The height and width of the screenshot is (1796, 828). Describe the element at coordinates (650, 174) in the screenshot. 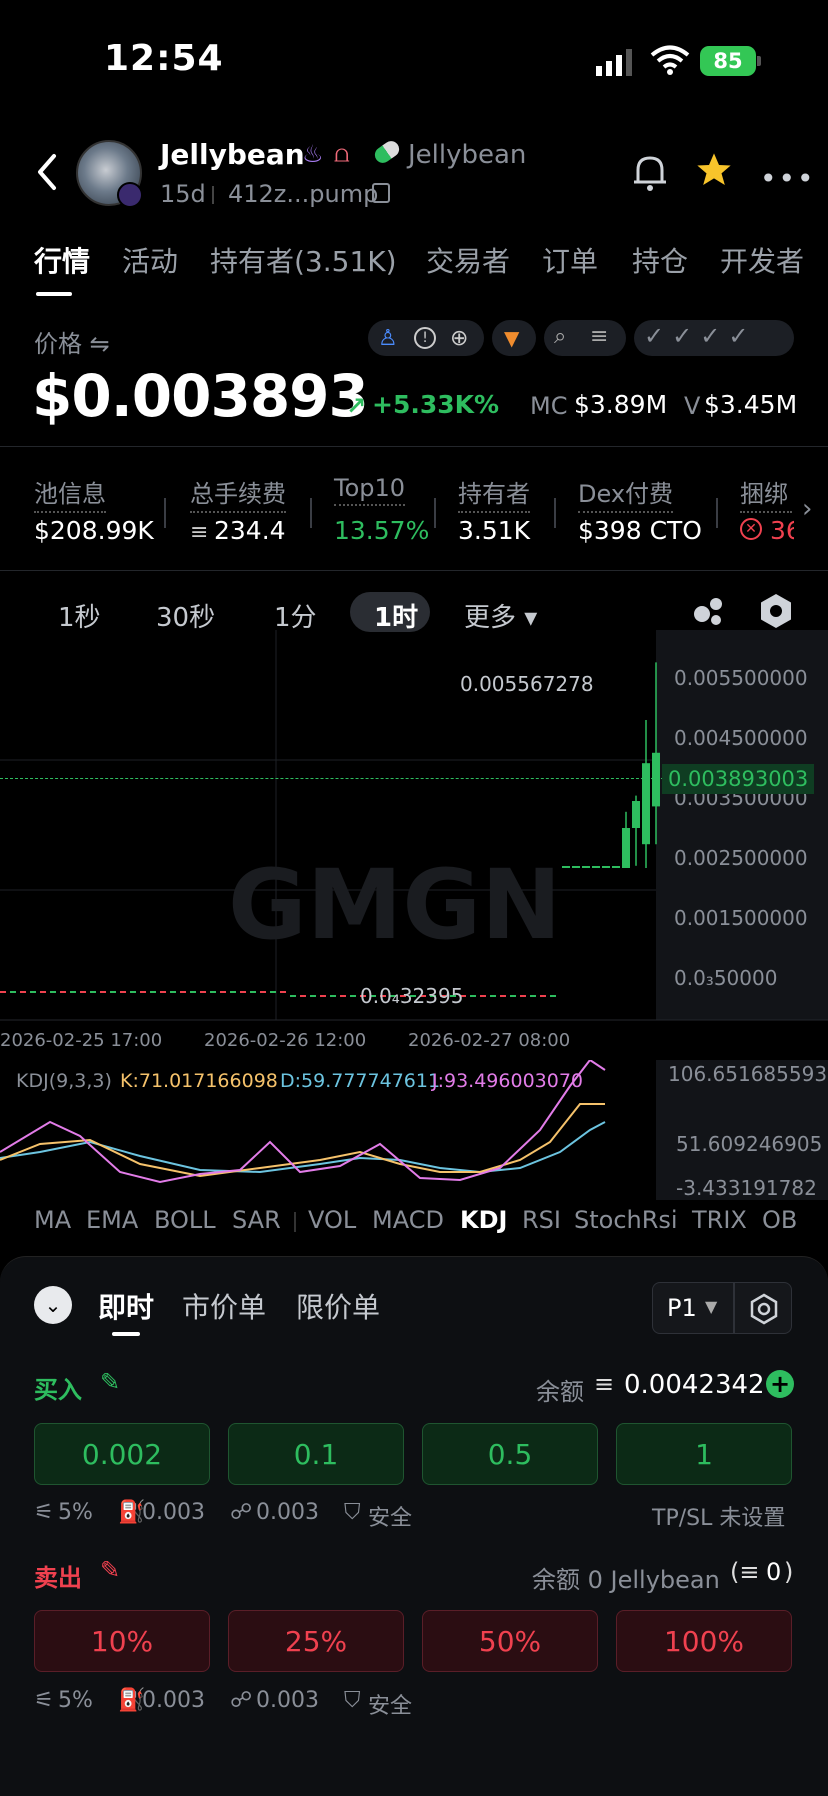

I see `bell-icon` at that location.